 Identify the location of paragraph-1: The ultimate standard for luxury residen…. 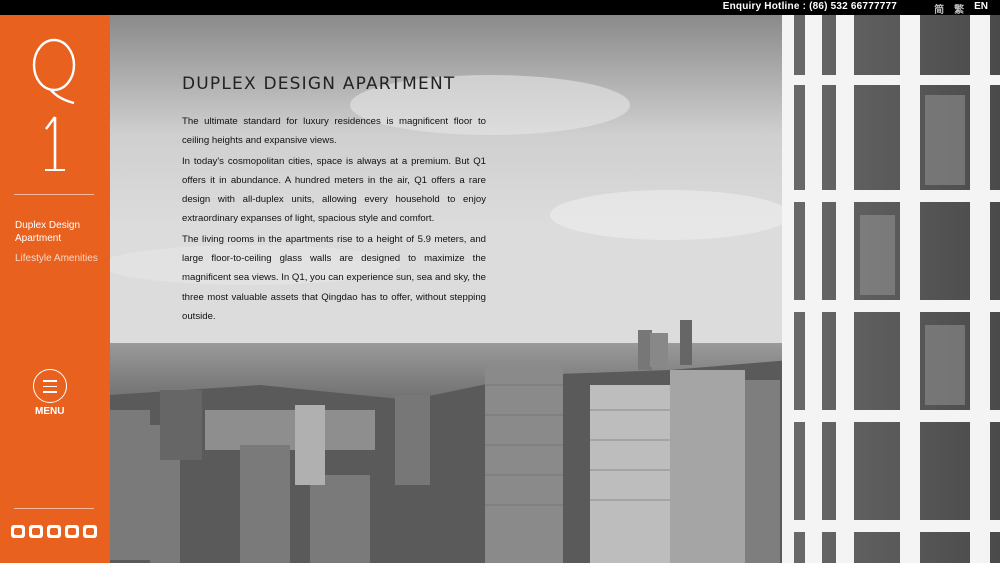
(334, 131).